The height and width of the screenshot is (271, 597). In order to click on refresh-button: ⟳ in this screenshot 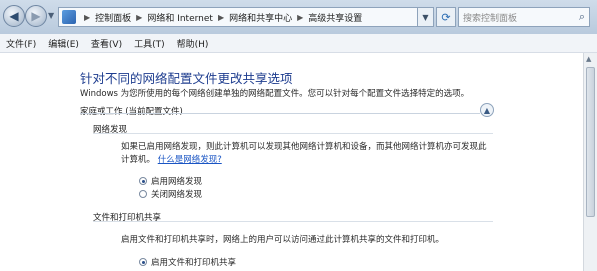, I will do `click(446, 17)`.